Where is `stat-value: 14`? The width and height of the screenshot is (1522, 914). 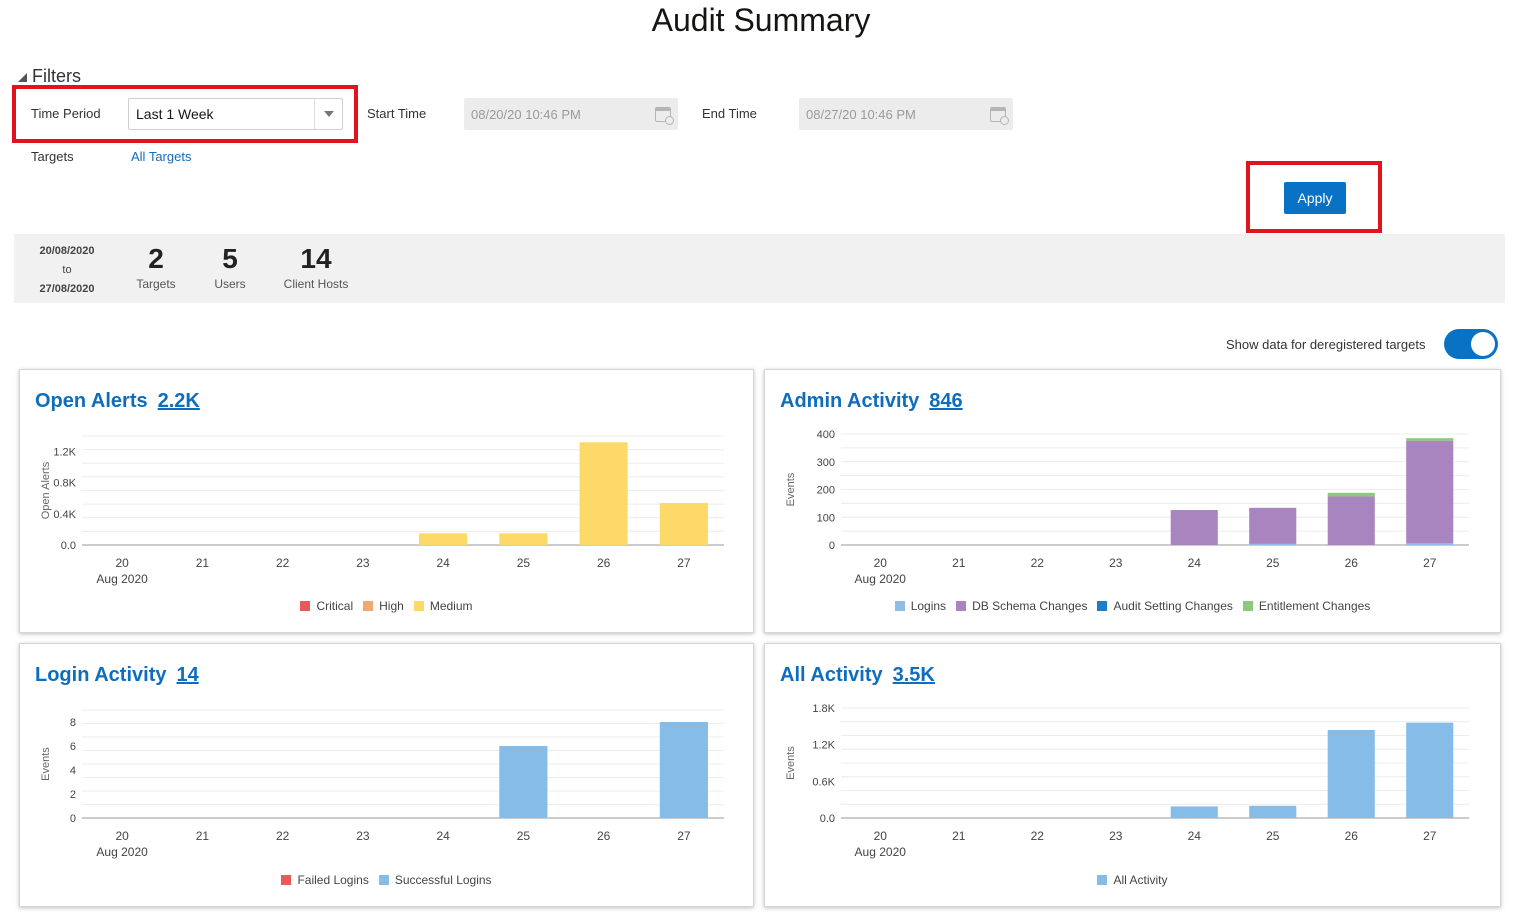
stat-value: 14 is located at coordinates (316, 258).